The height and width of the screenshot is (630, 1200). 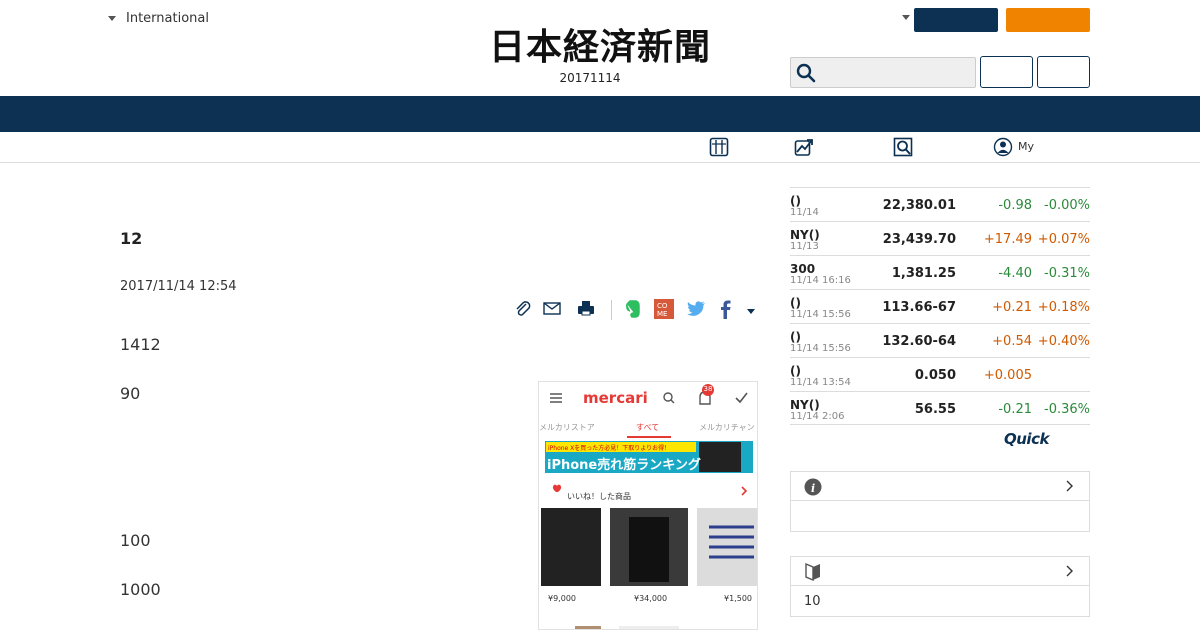 What do you see at coordinates (940, 501) in the screenshot?
I see `info-box: i` at bounding box center [940, 501].